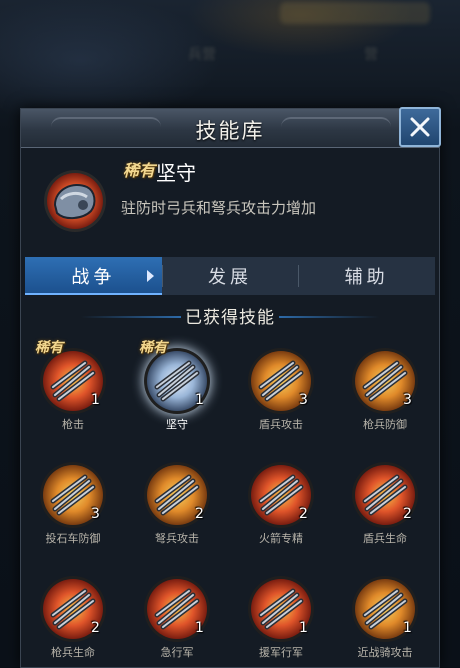 The image size is (460, 668). I want to click on tab-label: 辅助, so click(366, 277).